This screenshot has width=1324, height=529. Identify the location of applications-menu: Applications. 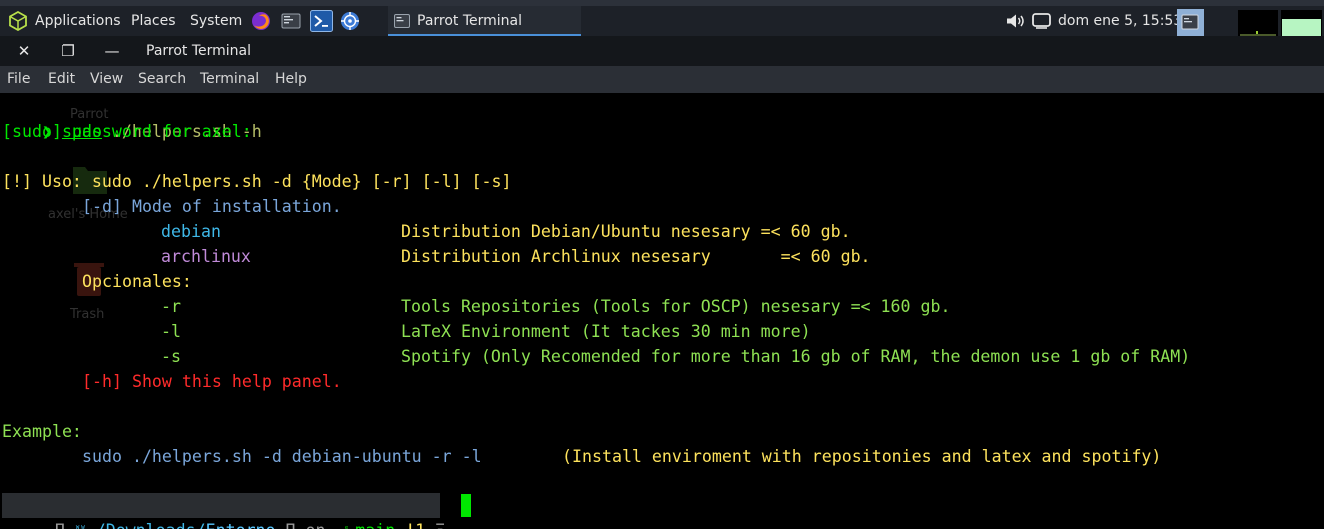
(78, 21).